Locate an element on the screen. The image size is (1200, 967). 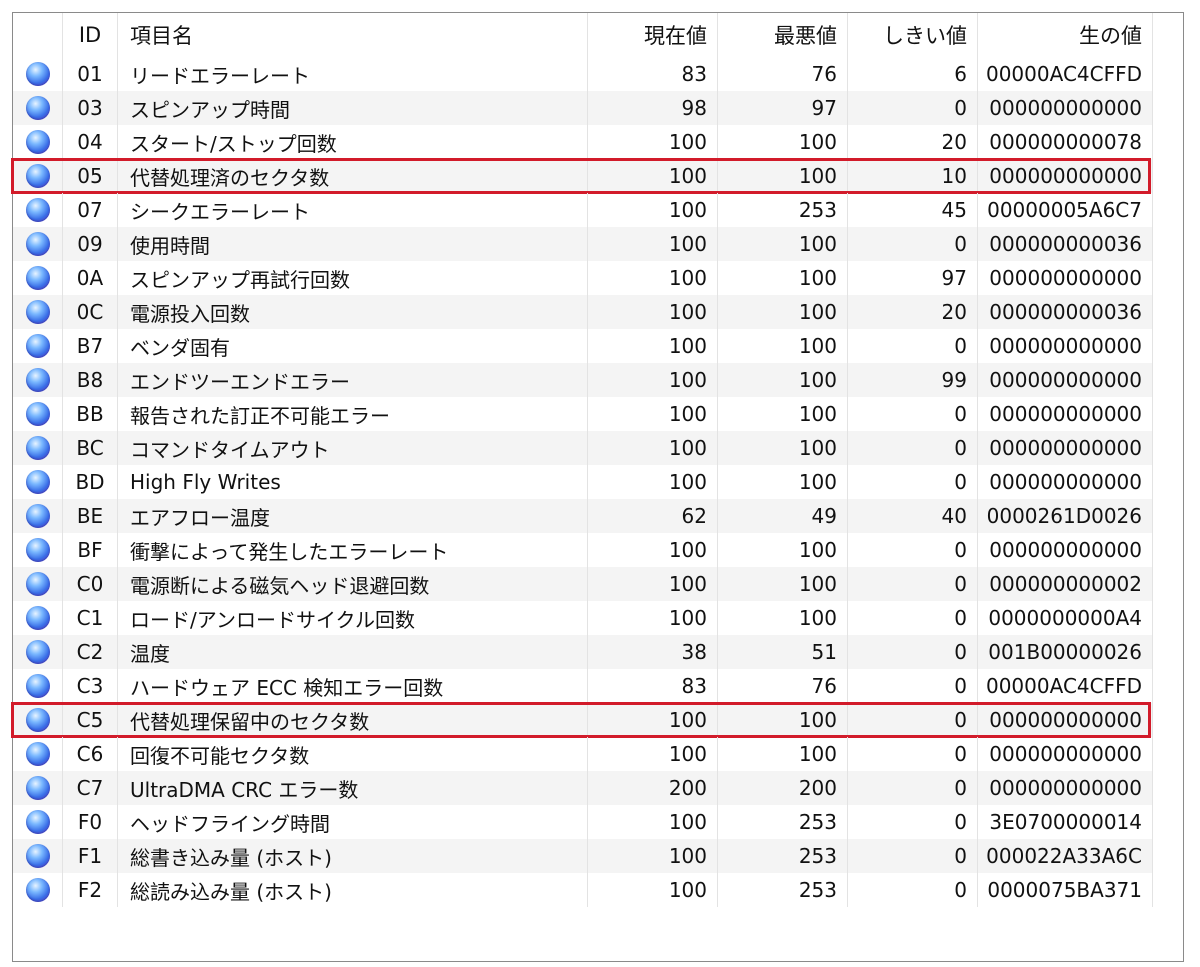
header-status-column is located at coordinates (38, 35).